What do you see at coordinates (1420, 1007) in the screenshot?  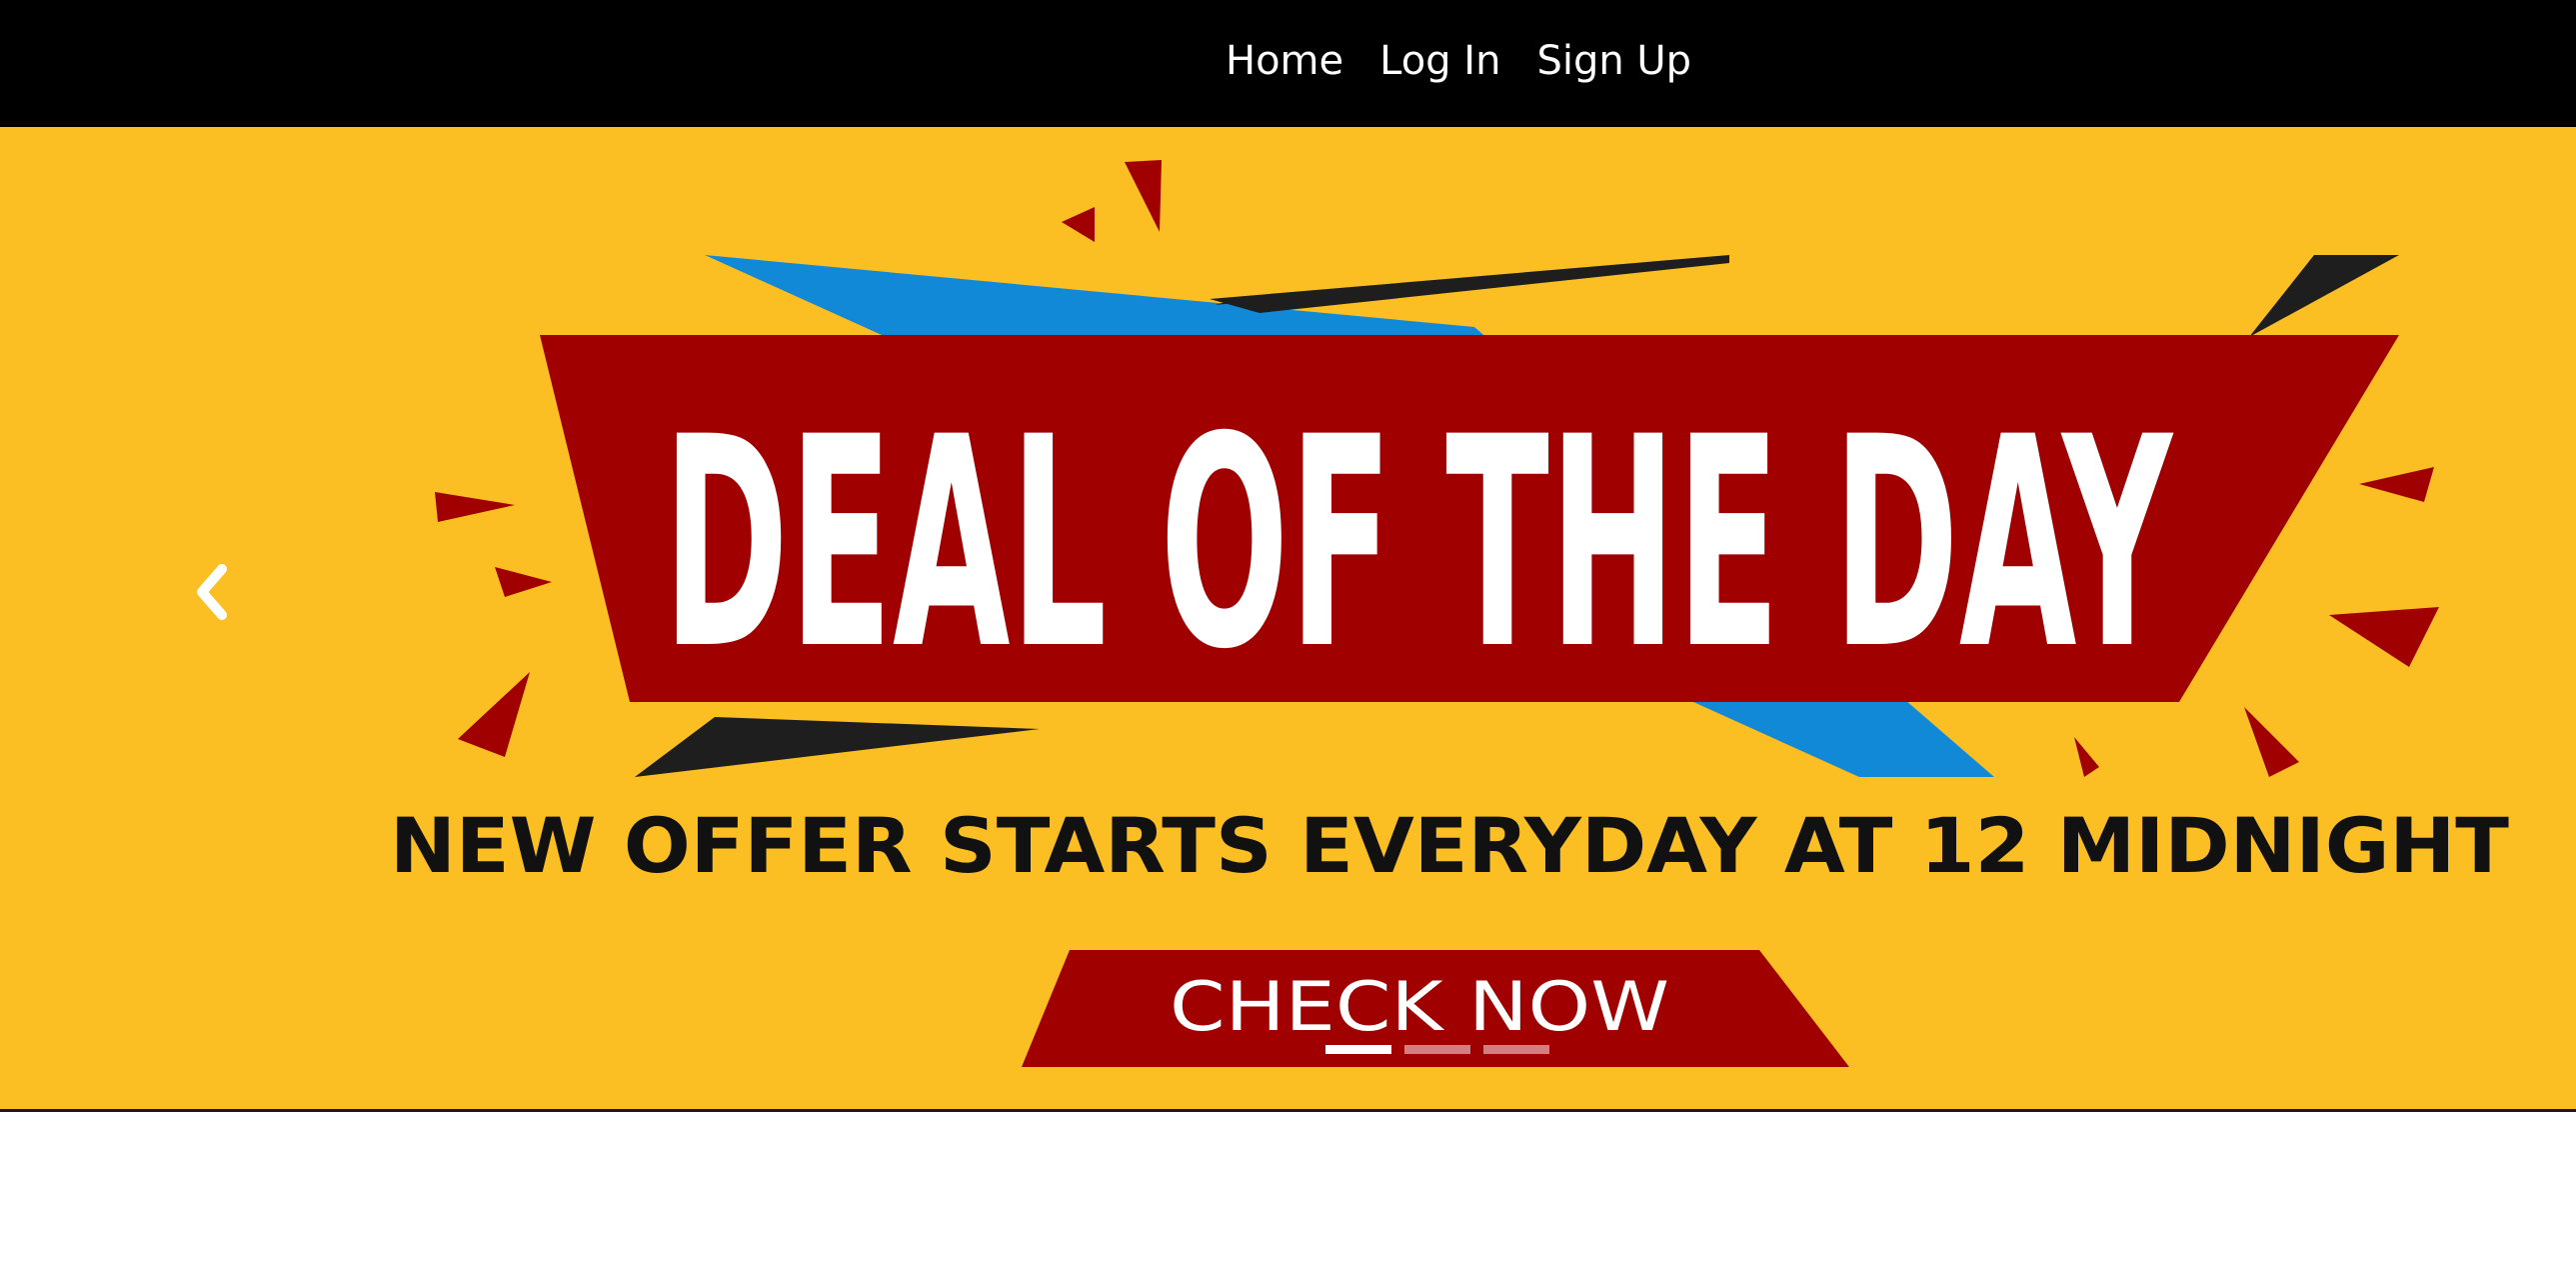 I see `check-now-text: CHECK NOW` at bounding box center [1420, 1007].